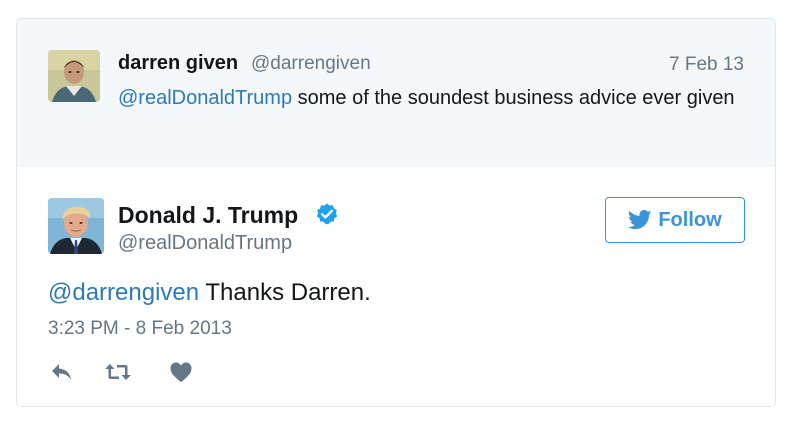 Image resolution: width=799 pixels, height=433 pixels. What do you see at coordinates (285, 292) in the screenshot?
I see `tweet-body: Thanks Darren.` at bounding box center [285, 292].